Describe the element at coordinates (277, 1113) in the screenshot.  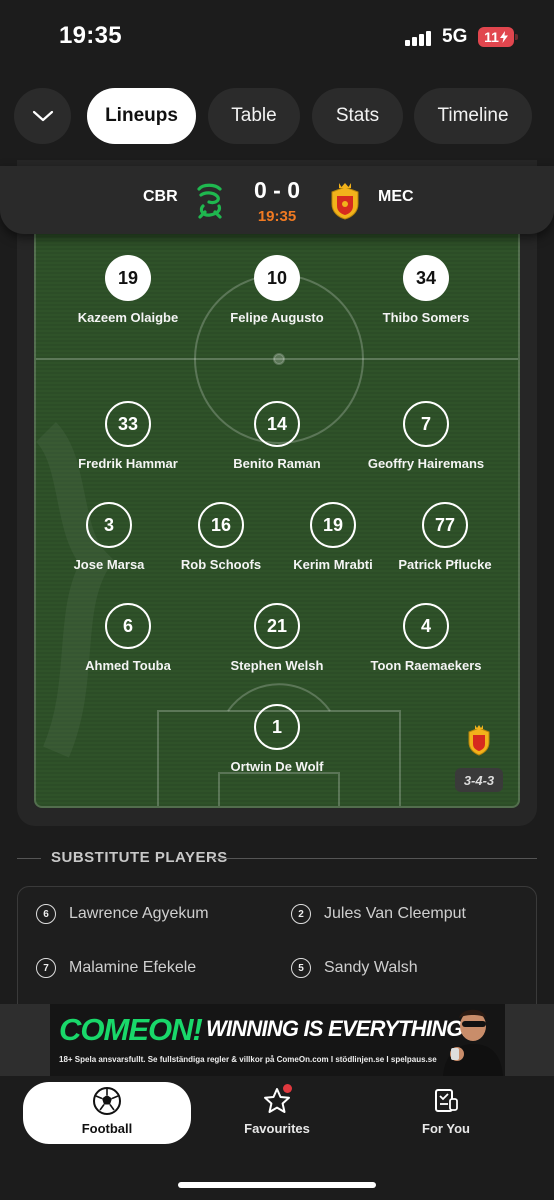
I see `nav-favourites: Favourites` at that location.